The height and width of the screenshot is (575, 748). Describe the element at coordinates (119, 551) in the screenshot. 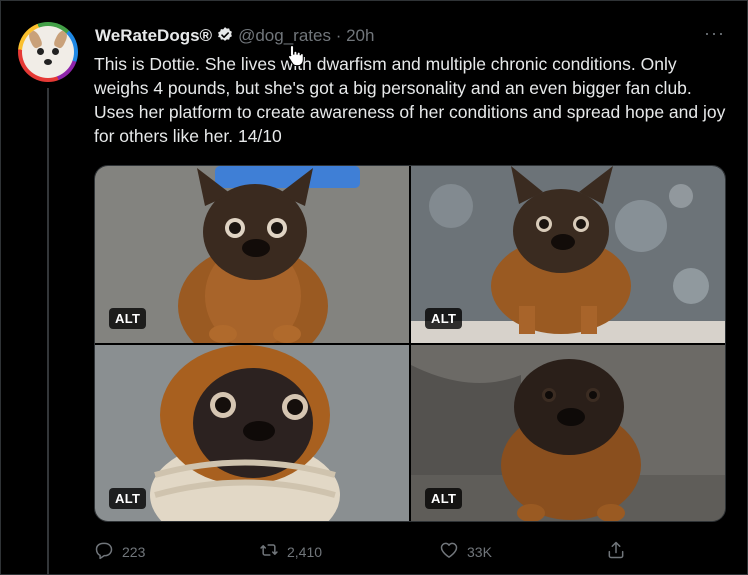

I see `reply-button: 223` at that location.